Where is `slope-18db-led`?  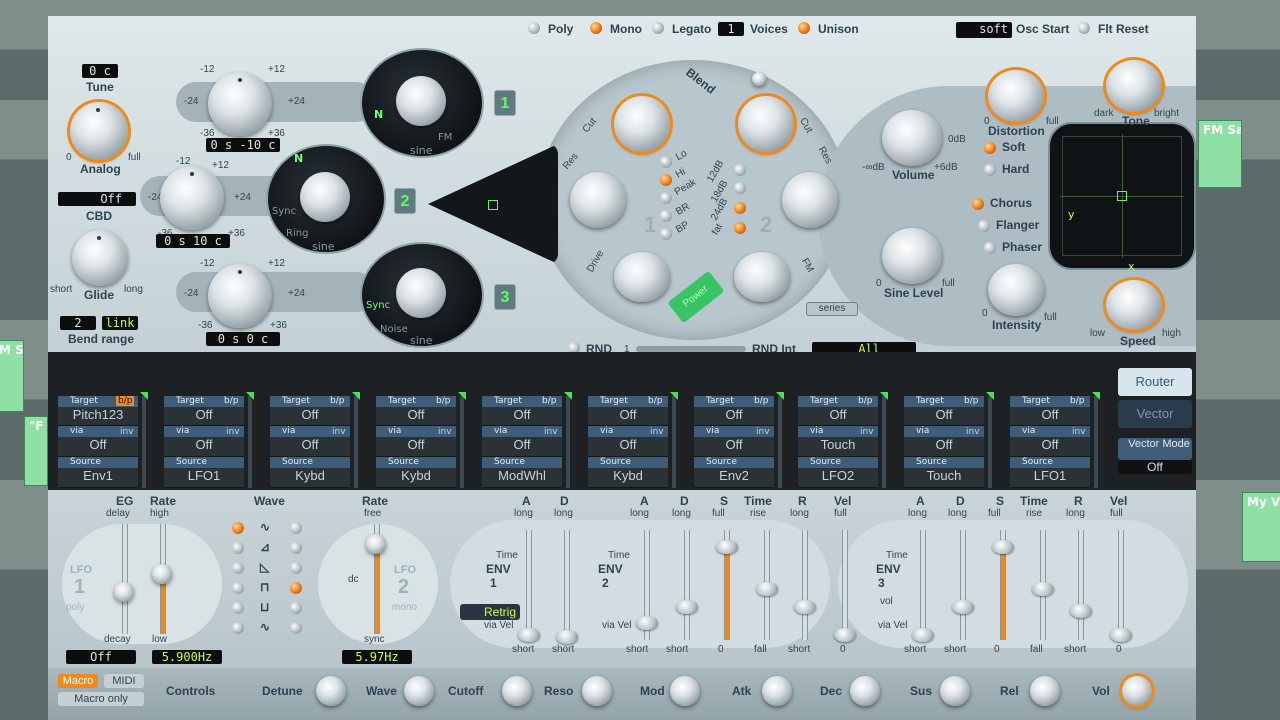 slope-18db-led is located at coordinates (740, 188).